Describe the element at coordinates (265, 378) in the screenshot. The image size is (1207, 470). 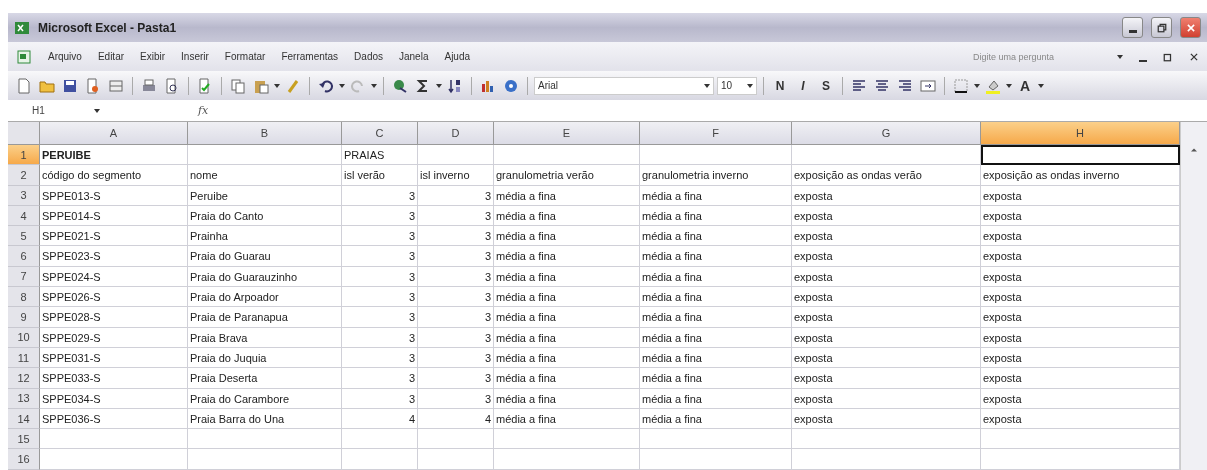
I see `table-cell: Praia Deserta` at that location.